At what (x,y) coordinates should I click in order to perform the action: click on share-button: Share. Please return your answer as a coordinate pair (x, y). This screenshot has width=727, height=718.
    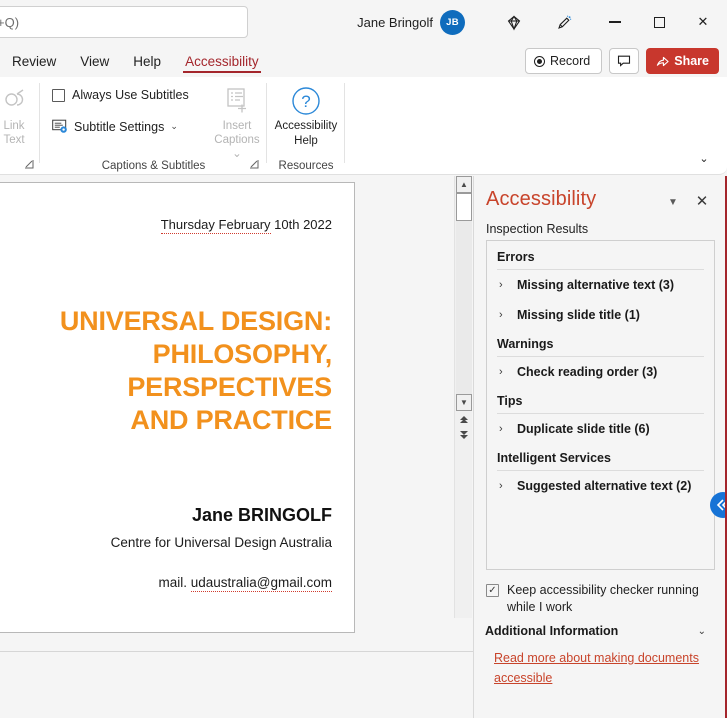
    Looking at the image, I should click on (682, 61).